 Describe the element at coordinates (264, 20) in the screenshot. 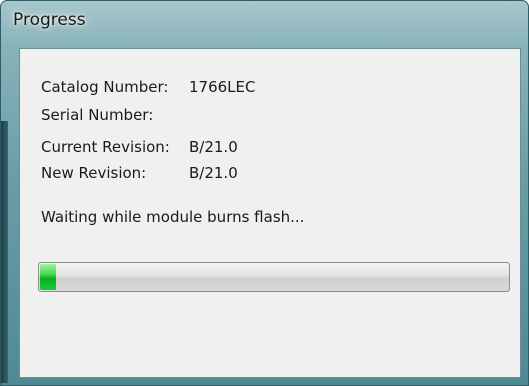

I see `title-bar: Progress` at that location.